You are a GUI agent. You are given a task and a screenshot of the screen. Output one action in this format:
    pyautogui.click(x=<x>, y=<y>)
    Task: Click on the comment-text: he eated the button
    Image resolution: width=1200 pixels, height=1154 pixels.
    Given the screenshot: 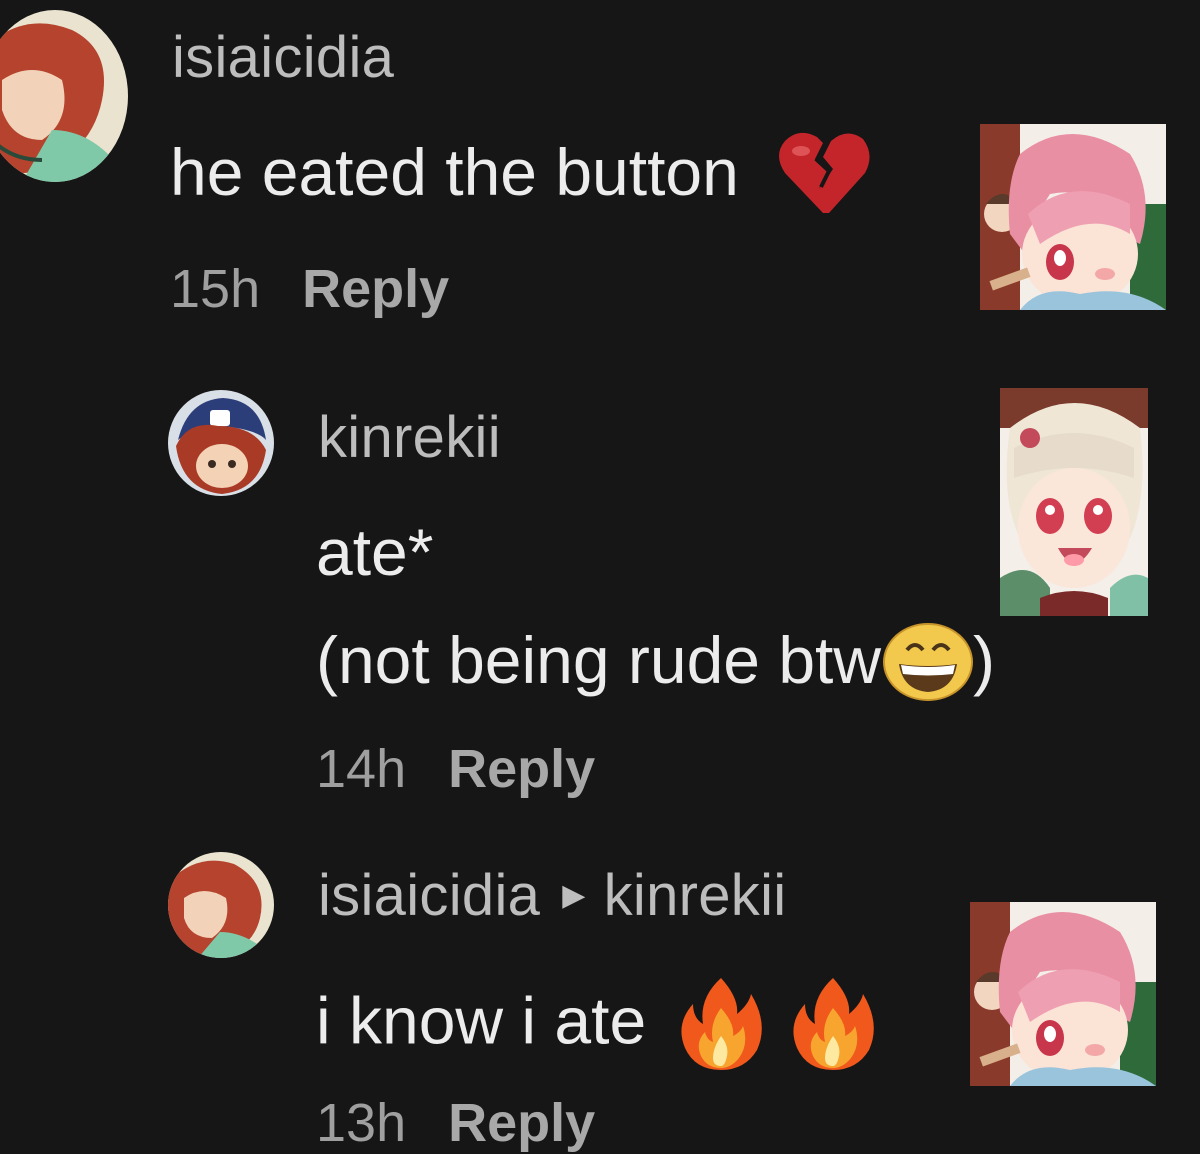 What is the action you would take?
    pyautogui.click(x=520, y=176)
    